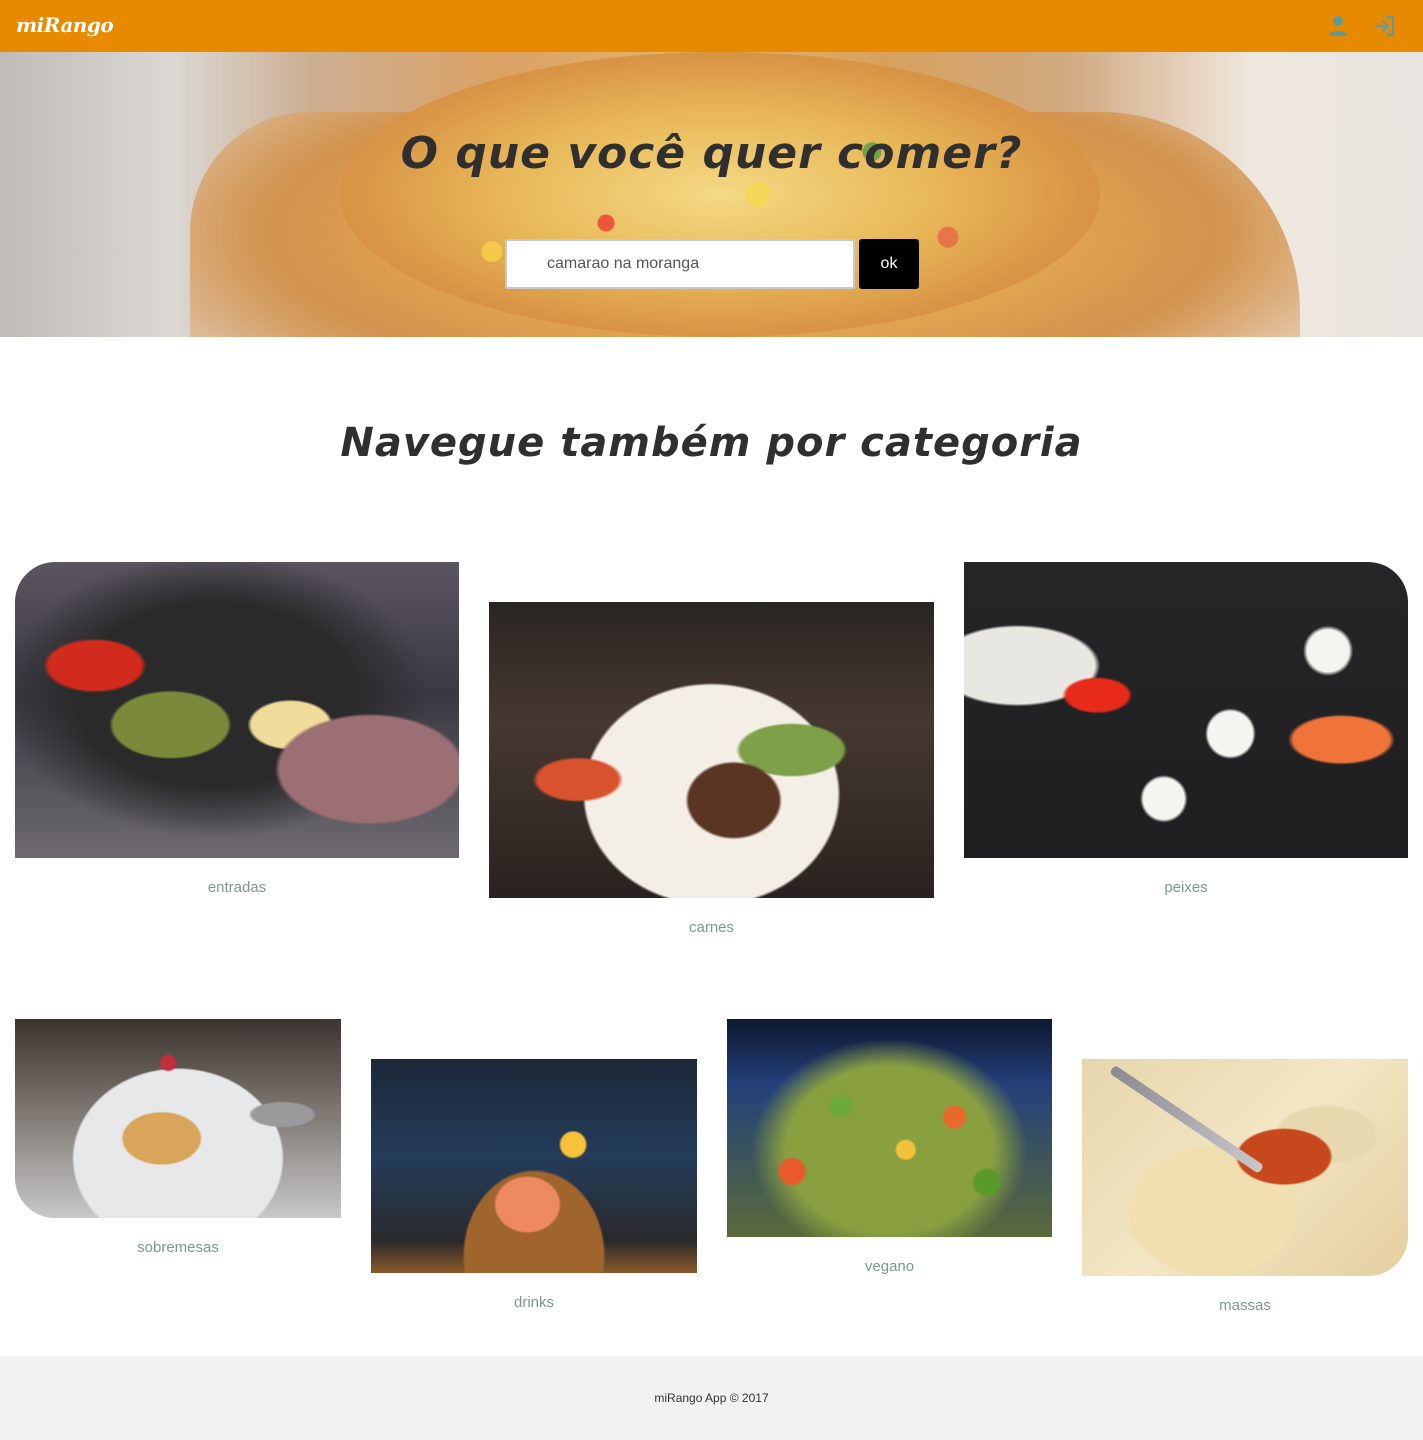 The width and height of the screenshot is (1423, 1440). I want to click on search-input, so click(680, 264).